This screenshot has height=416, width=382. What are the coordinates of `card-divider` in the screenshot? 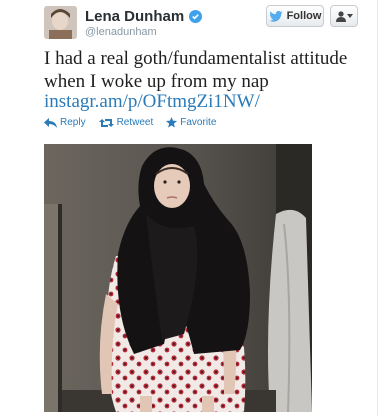 It's located at (377, 208).